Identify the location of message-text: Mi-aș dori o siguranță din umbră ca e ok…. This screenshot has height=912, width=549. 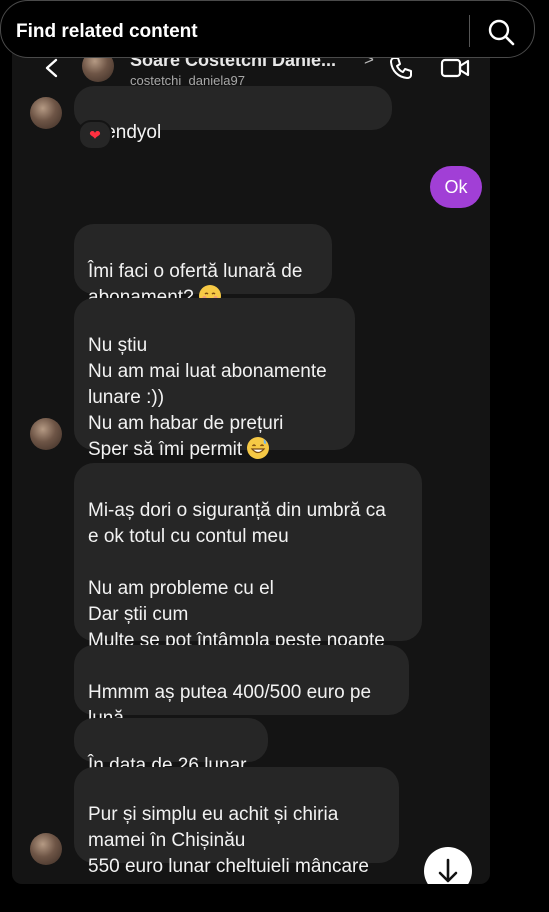
(237, 575).